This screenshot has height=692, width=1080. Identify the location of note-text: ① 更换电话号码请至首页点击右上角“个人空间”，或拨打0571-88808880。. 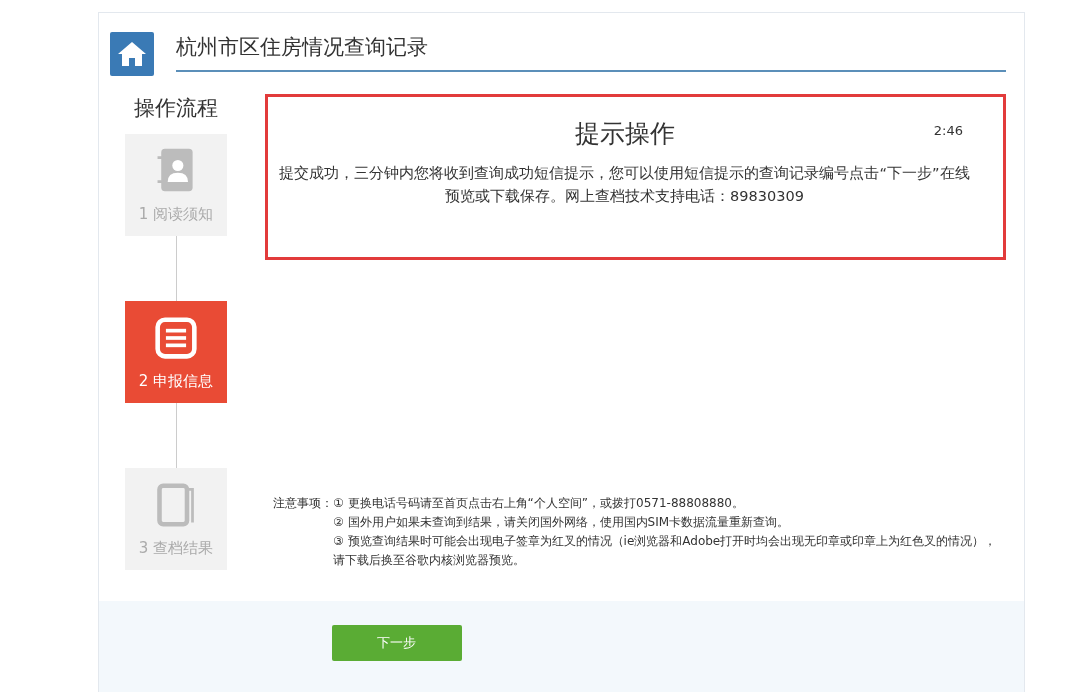
(539, 503).